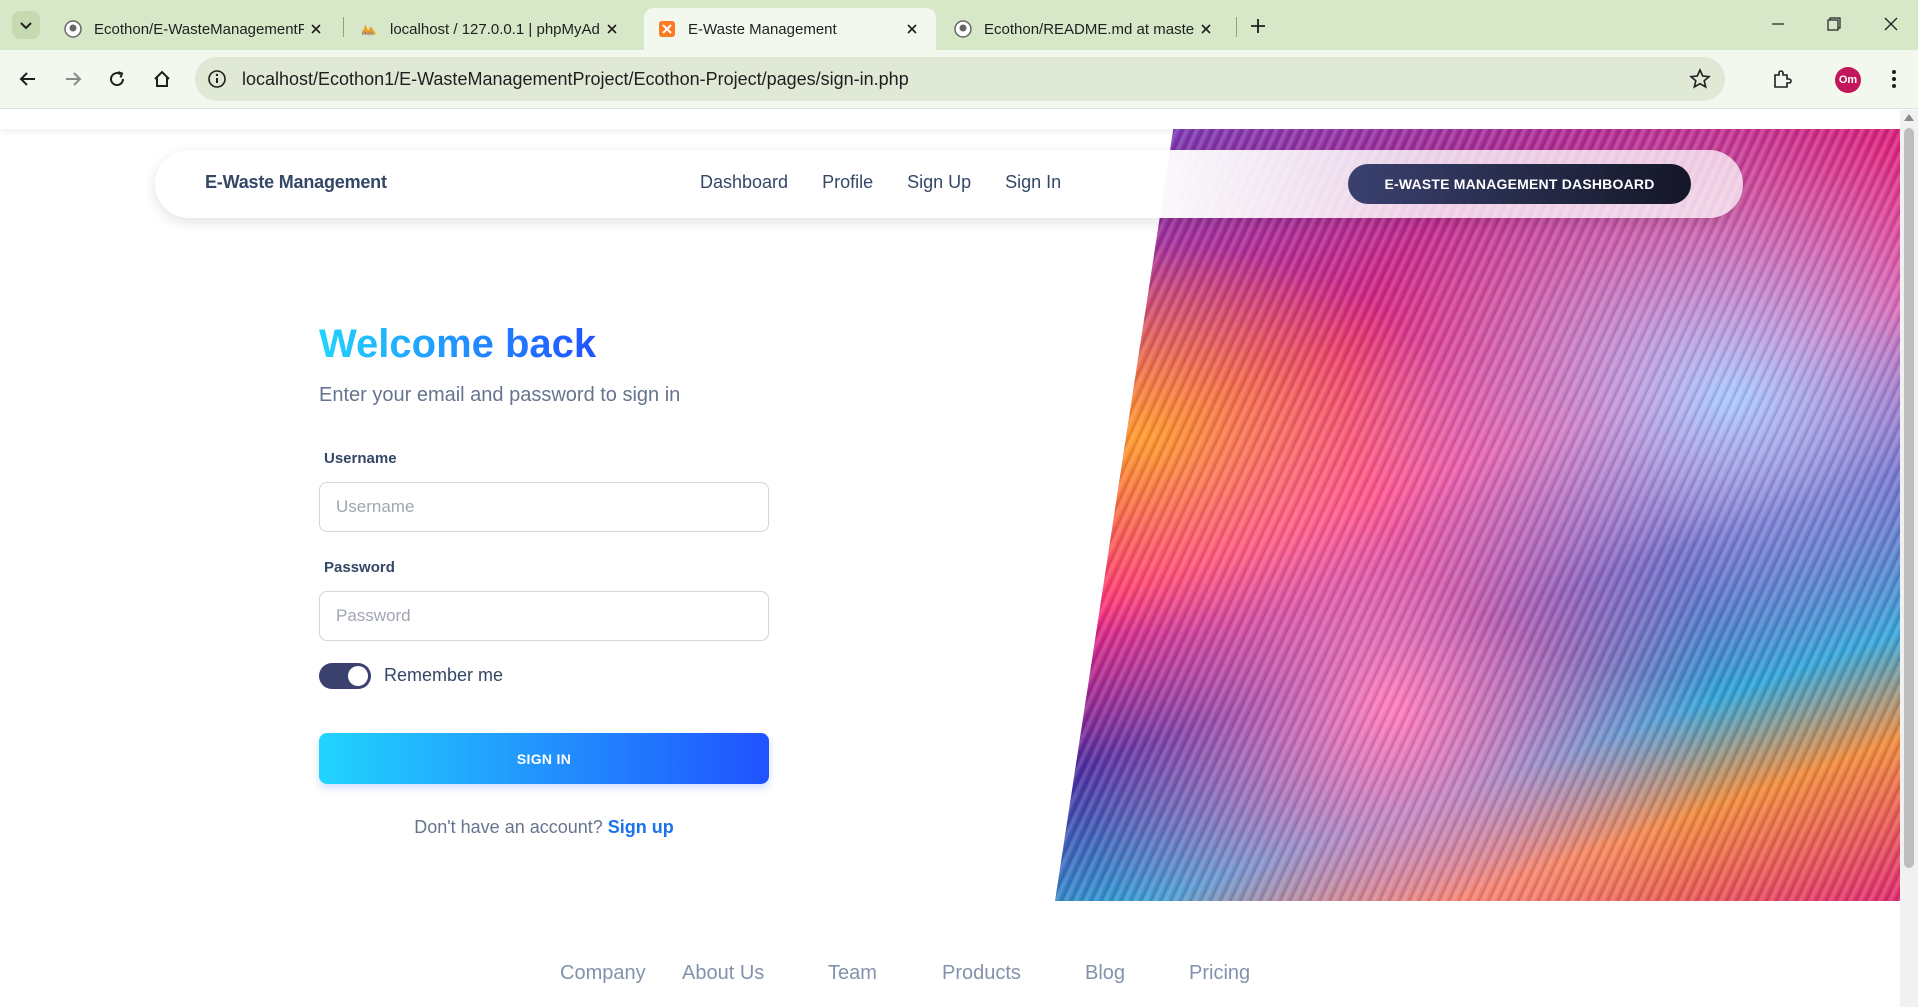 This screenshot has width=1918, height=1007. What do you see at coordinates (358, 676) in the screenshot?
I see `toggle-knob` at bounding box center [358, 676].